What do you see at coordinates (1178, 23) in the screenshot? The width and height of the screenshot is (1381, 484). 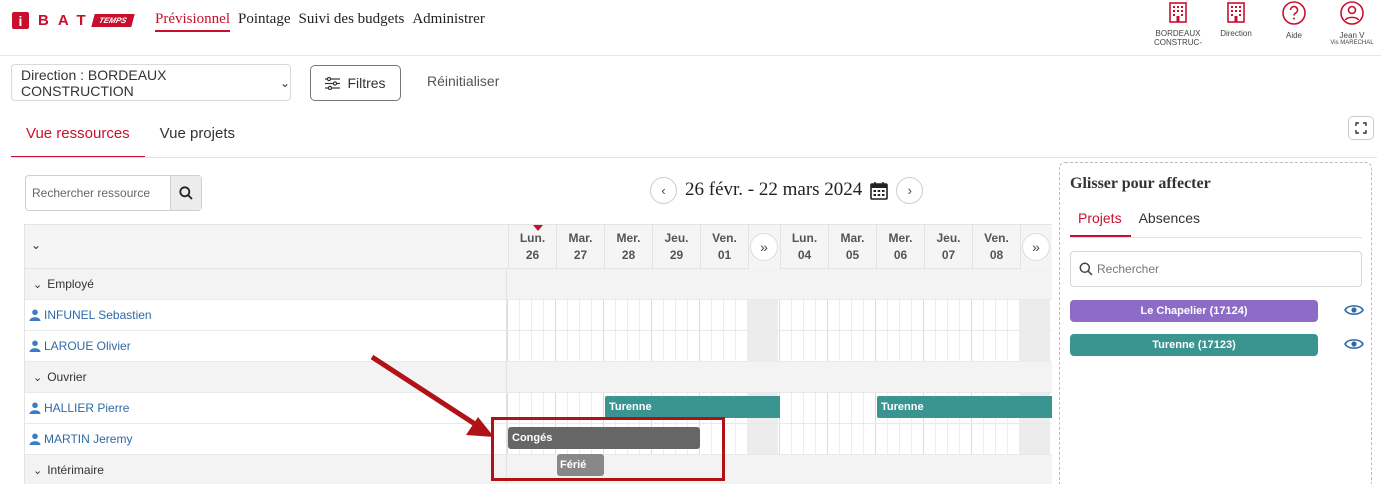 I see `company-button: BORDEAUX CONSTRUC-` at bounding box center [1178, 23].